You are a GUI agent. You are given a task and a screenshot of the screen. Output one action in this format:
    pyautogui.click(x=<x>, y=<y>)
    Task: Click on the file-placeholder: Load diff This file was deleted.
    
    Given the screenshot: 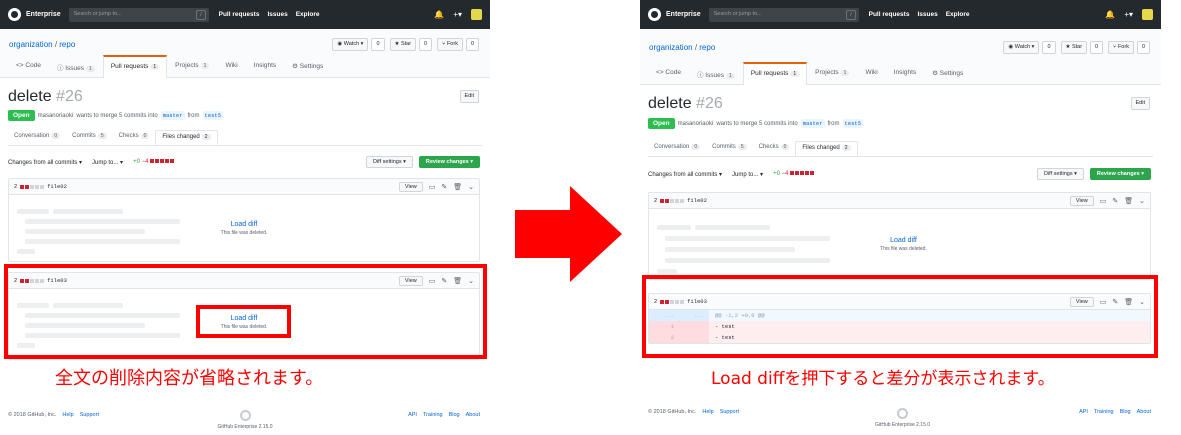 What is the action you would take?
    pyautogui.click(x=244, y=228)
    